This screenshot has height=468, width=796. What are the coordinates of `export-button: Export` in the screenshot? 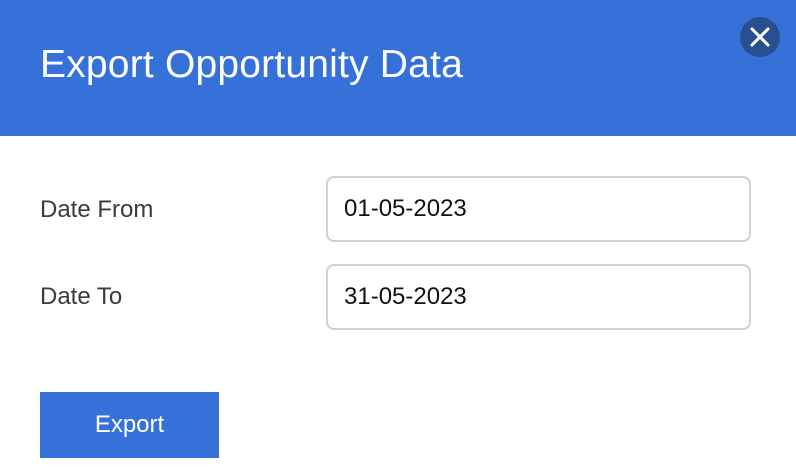 It's located at (129, 425).